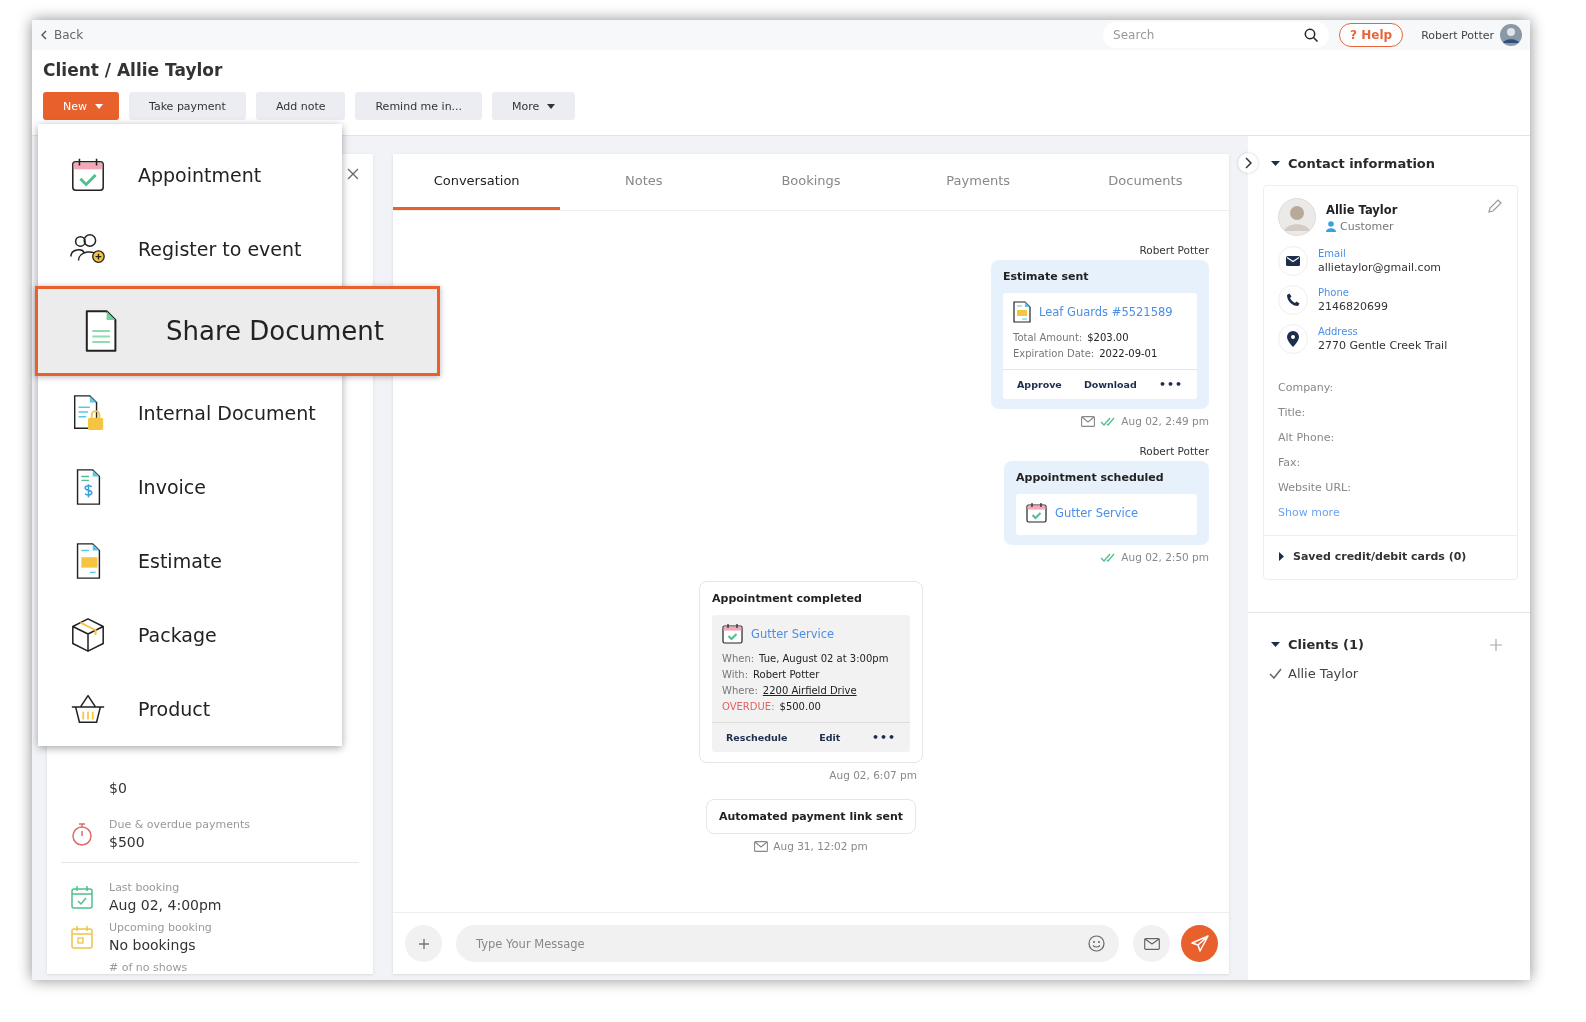 Image resolution: width=1586 pixels, height=1022 pixels. I want to click on field-label: Phone, so click(1334, 292).